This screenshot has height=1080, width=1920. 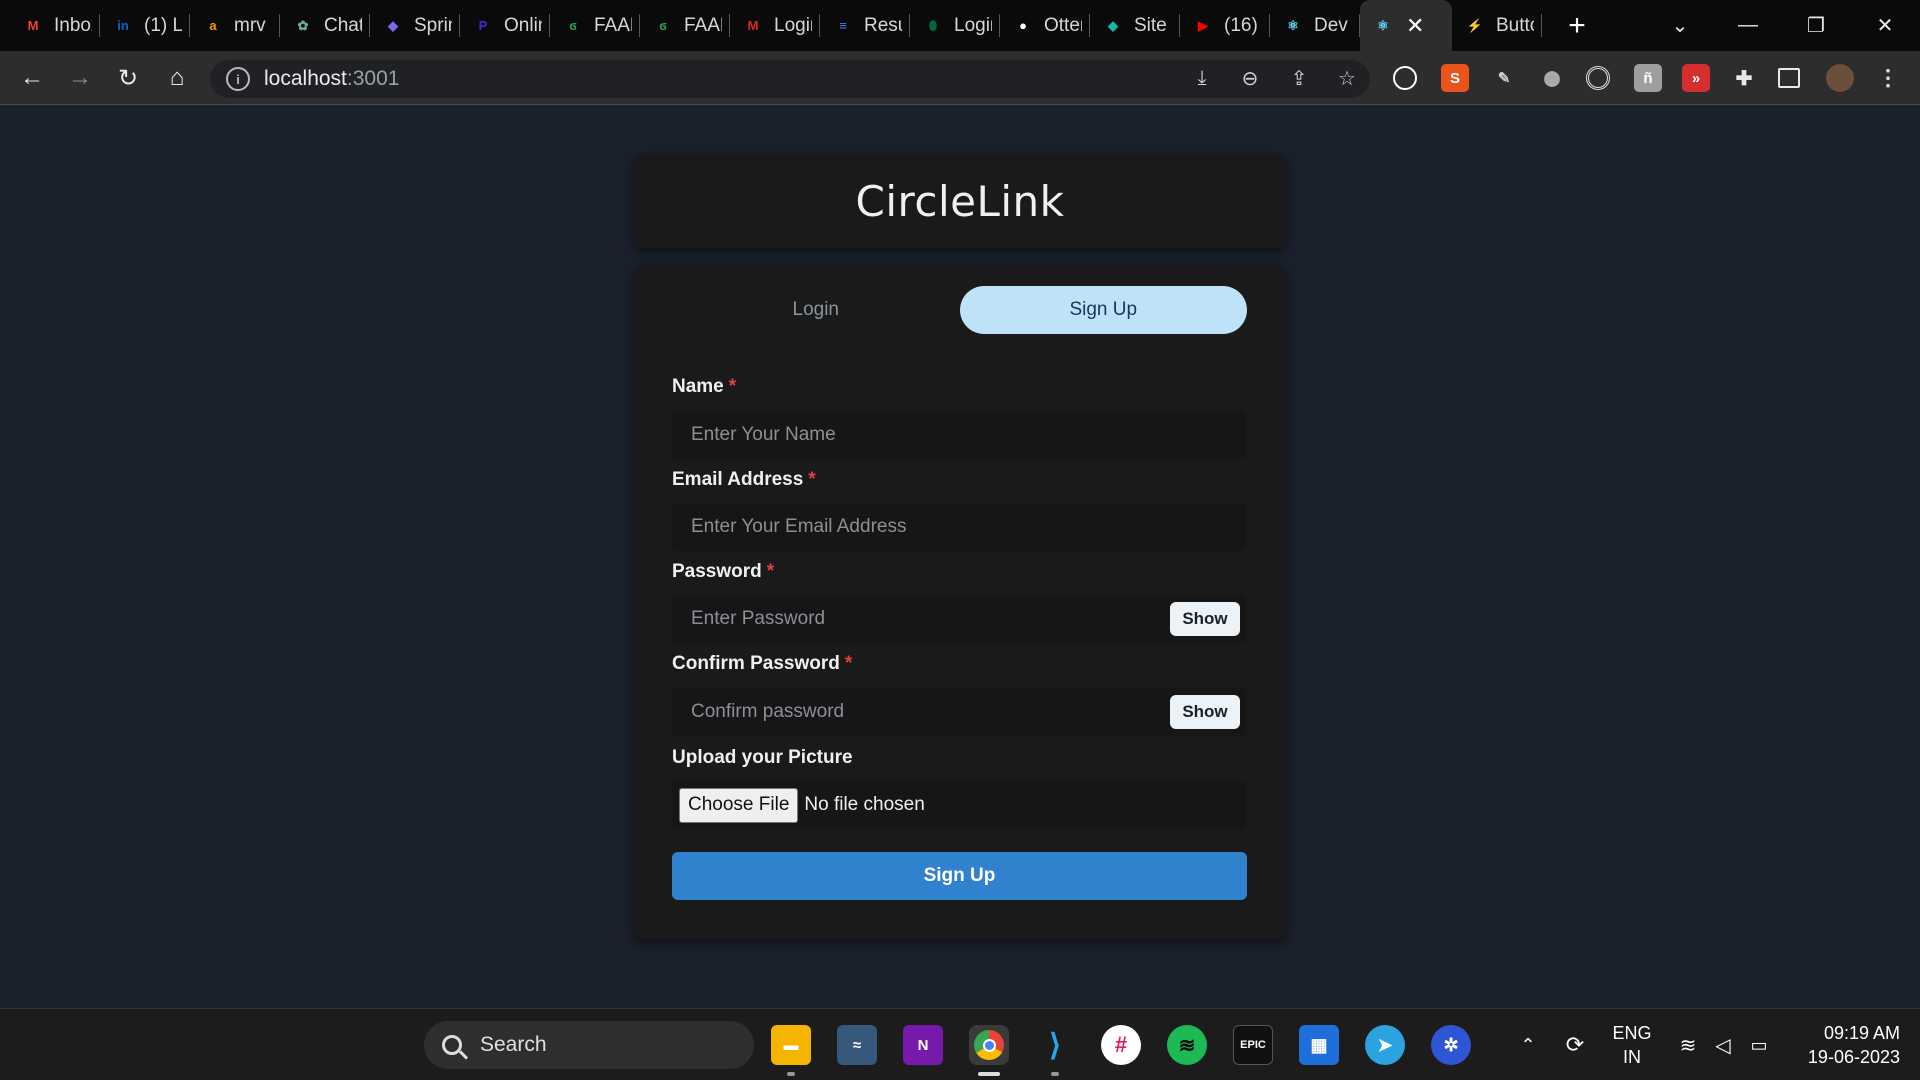 What do you see at coordinates (1205, 619) in the screenshot?
I see `password-show-button: Show` at bounding box center [1205, 619].